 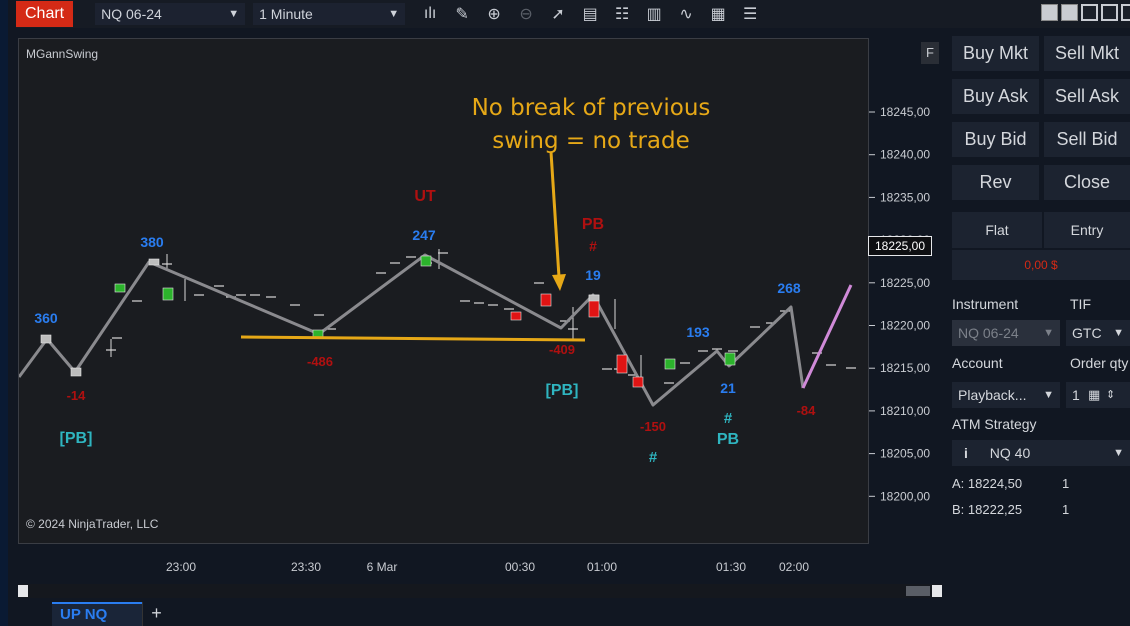 I want to click on chart-scrollbar, so click(x=480, y=591).